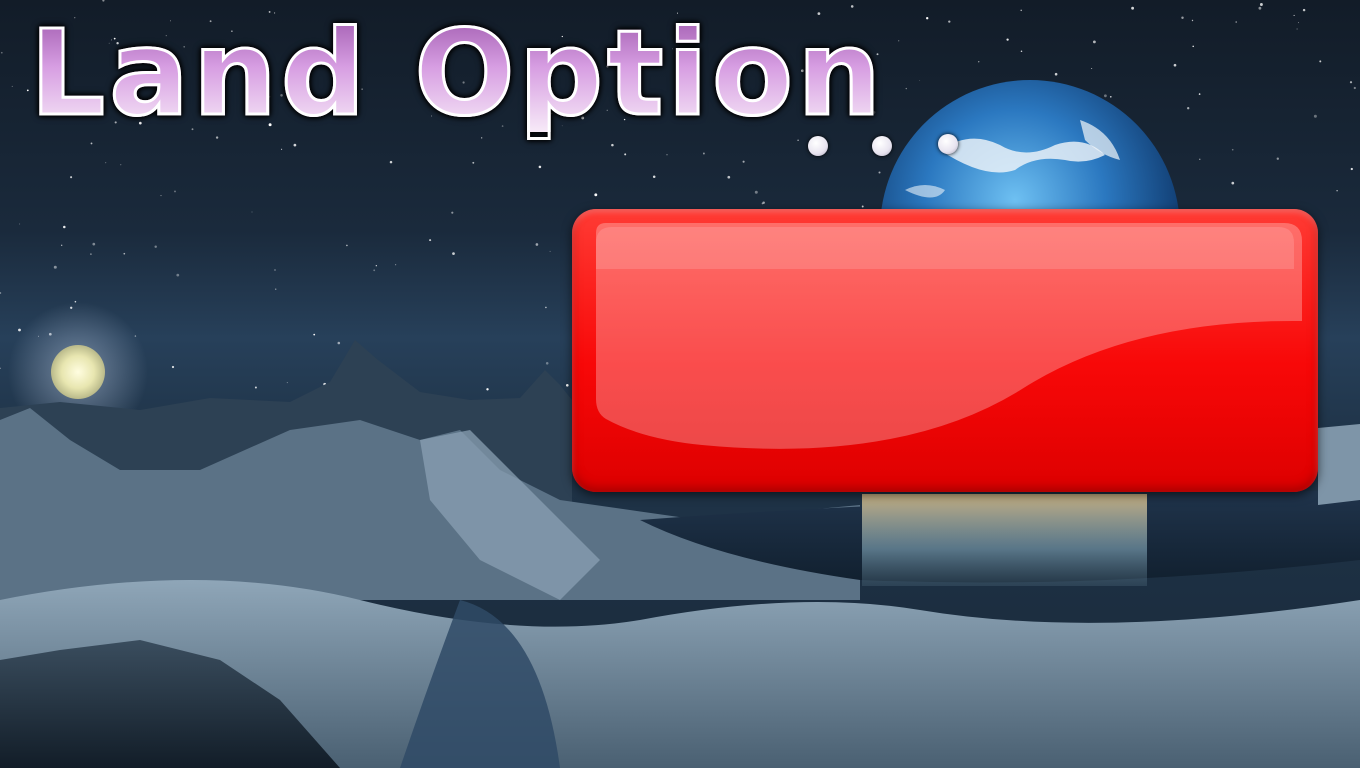 This screenshot has height=768, width=1360. Describe the element at coordinates (78, 372) in the screenshot. I see `moon-icon` at that location.